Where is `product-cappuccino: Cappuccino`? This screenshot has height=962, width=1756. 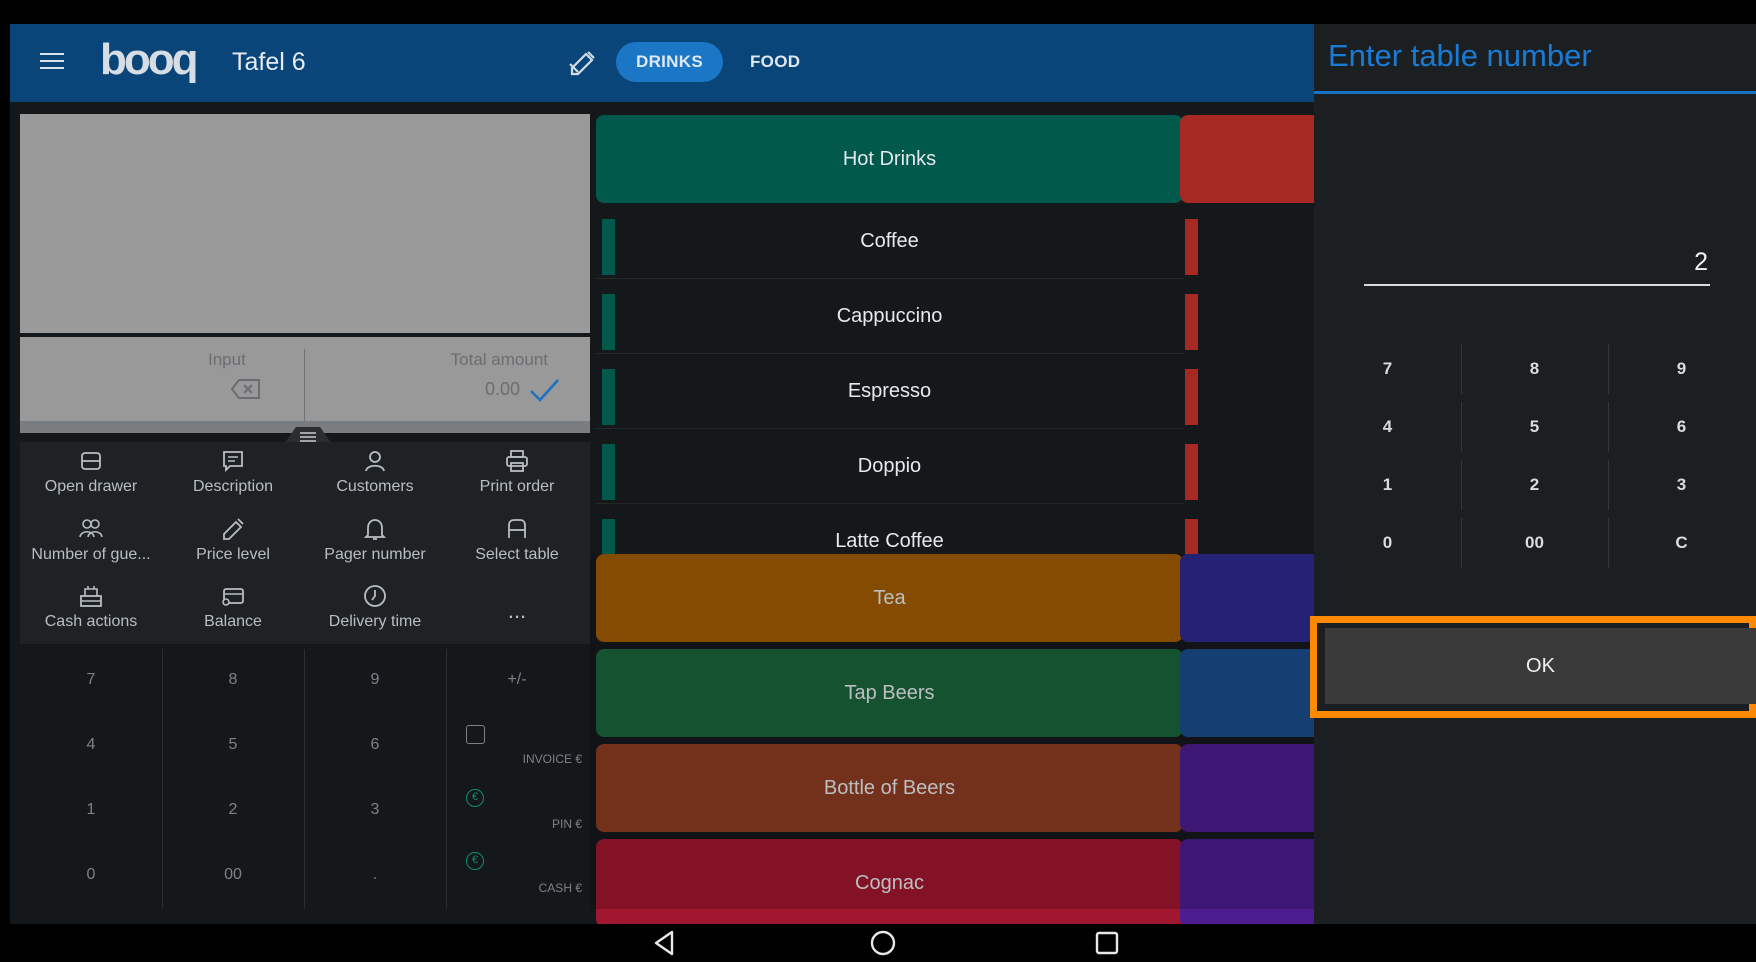 product-cappuccino: Cappuccino is located at coordinates (889, 319).